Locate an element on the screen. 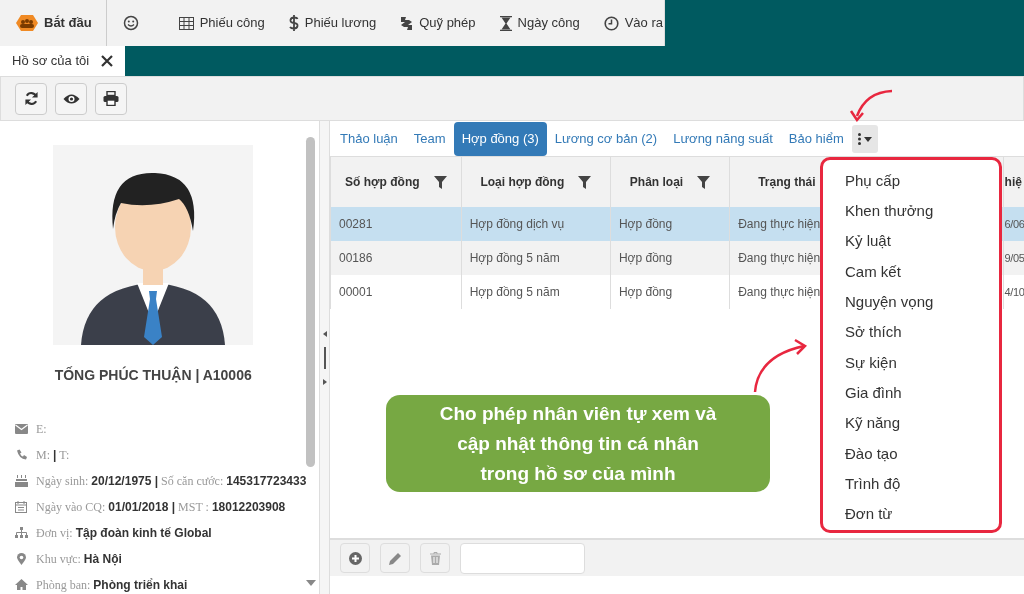  envelope-icon is located at coordinates (21, 428).